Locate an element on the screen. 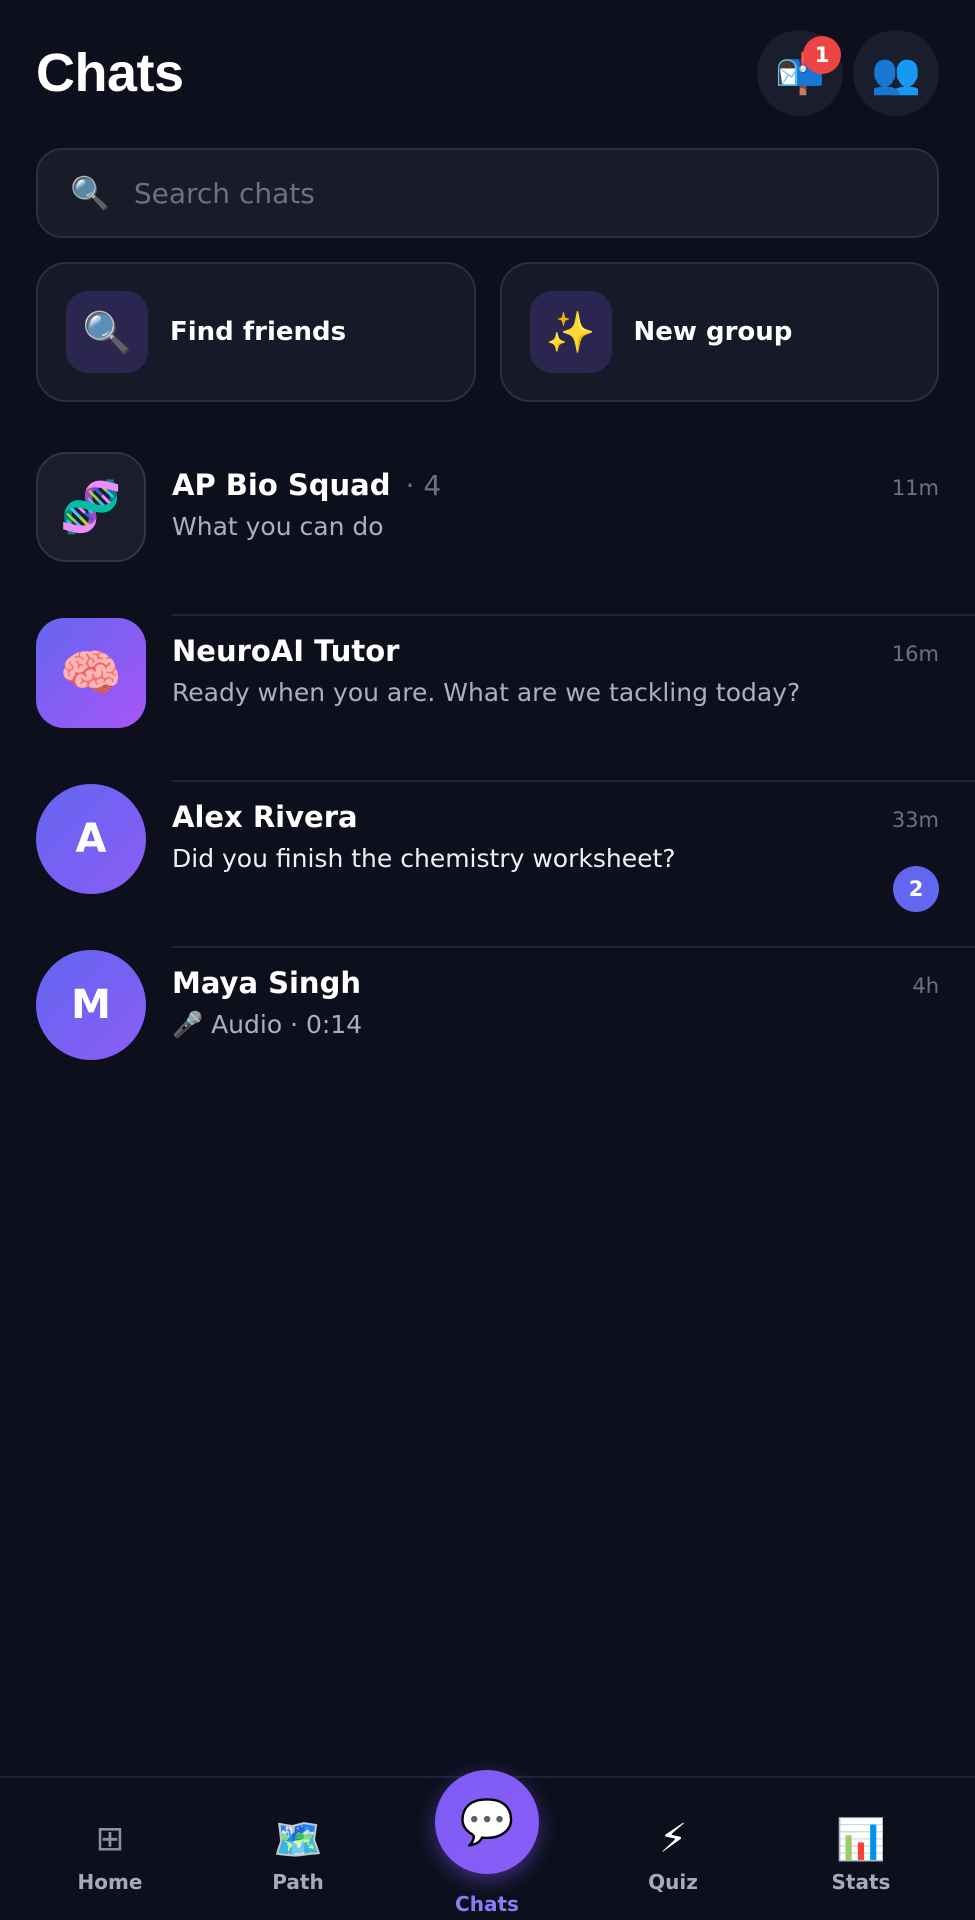 This screenshot has height=1920, width=975. avatar: M is located at coordinates (91, 1005).